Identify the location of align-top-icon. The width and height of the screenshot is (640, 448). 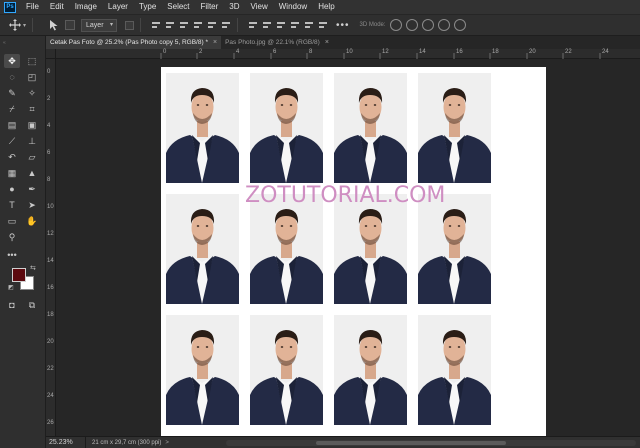
(156, 25).